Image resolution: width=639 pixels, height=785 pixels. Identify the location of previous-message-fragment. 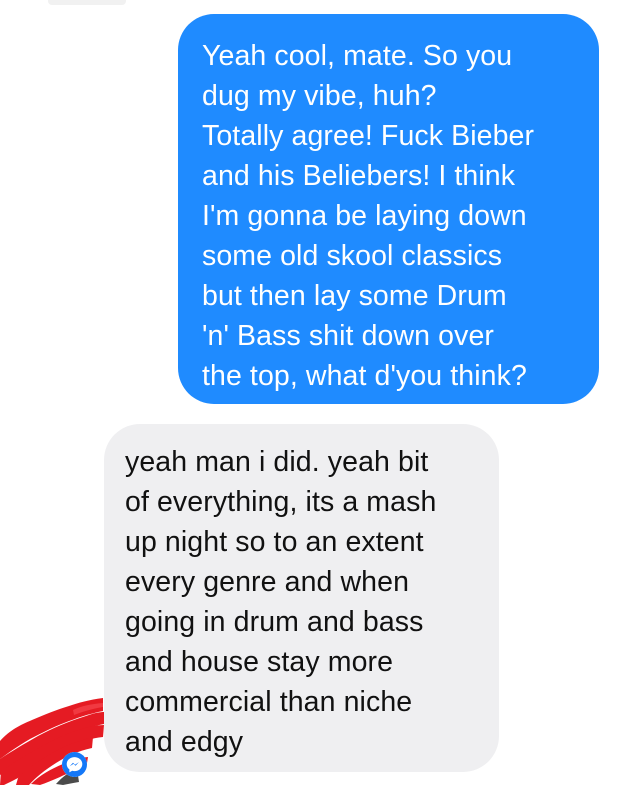
(87, 2).